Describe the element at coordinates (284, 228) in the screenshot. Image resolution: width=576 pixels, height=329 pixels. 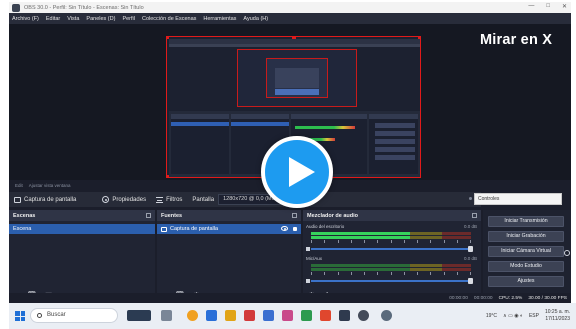
I see `eye-icon` at that location.